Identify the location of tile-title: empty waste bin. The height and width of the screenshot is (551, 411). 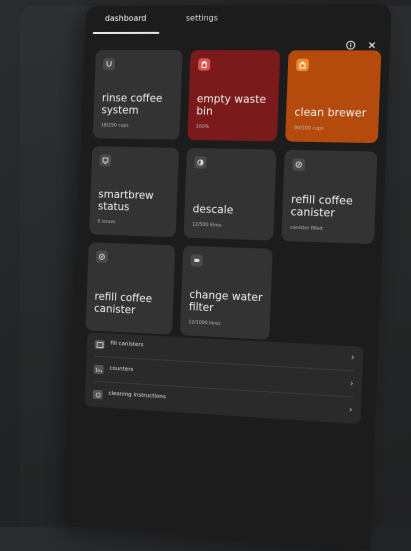
(231, 105).